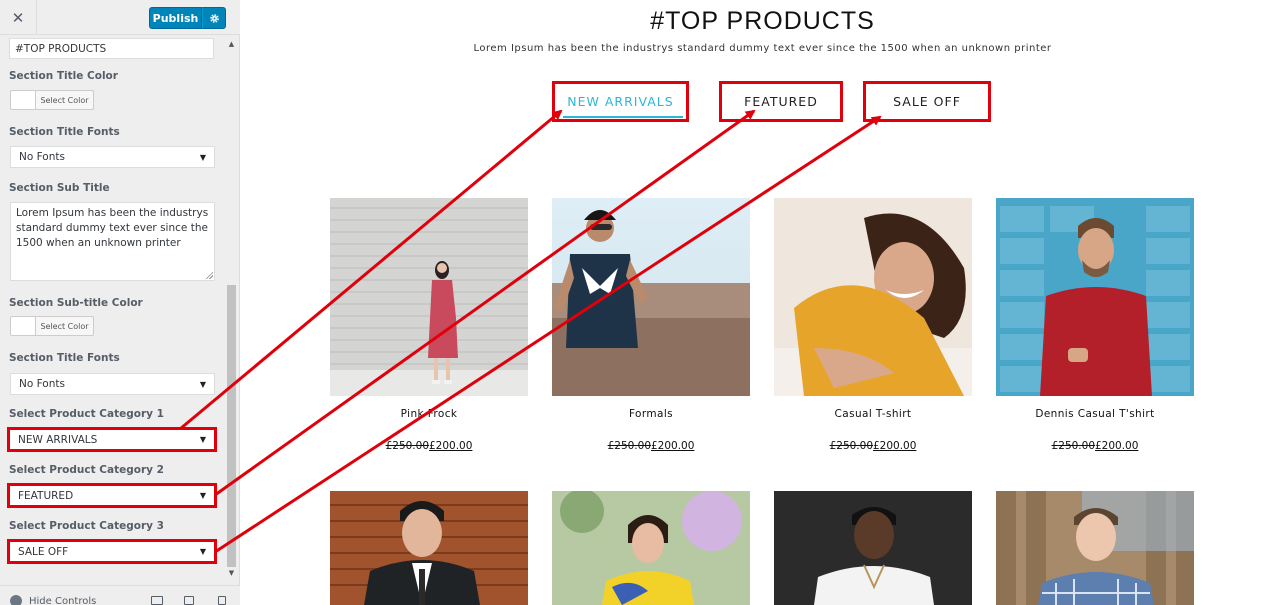 The image size is (1284, 605). What do you see at coordinates (873, 414) in the screenshot?
I see `product-name: Casual T-shirt` at bounding box center [873, 414].